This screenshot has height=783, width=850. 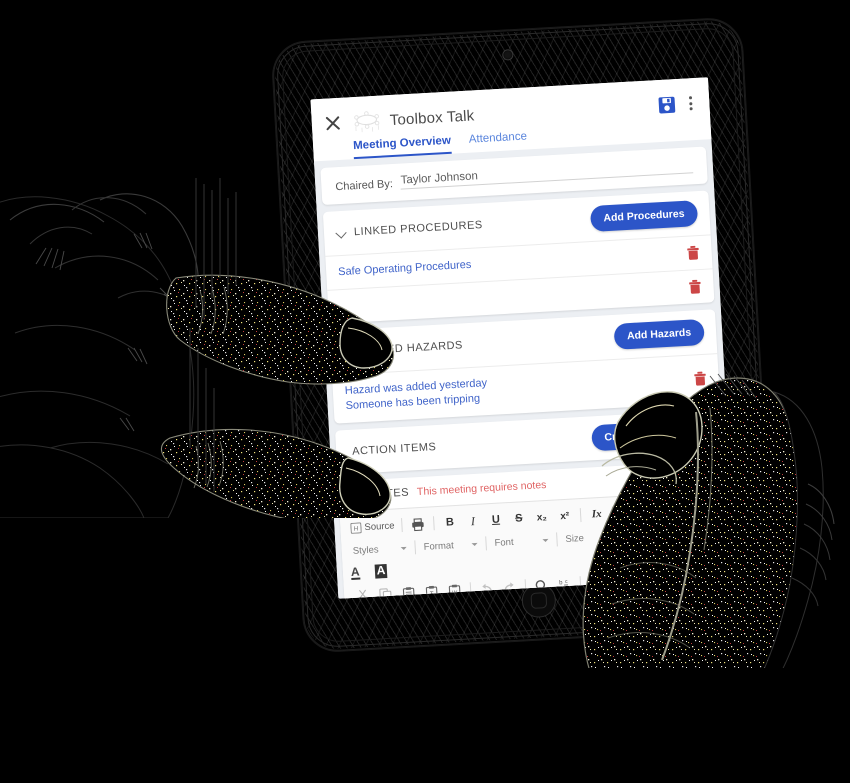 What do you see at coordinates (565, 516) in the screenshot?
I see `superscript-button: x²` at bounding box center [565, 516].